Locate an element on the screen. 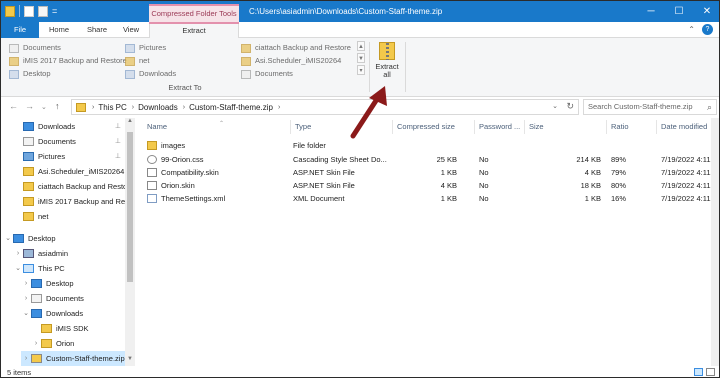 The height and width of the screenshot is (378, 720). extract-to-ciattach-backup: ciattach Backup and Restore is located at coordinates (296, 48).